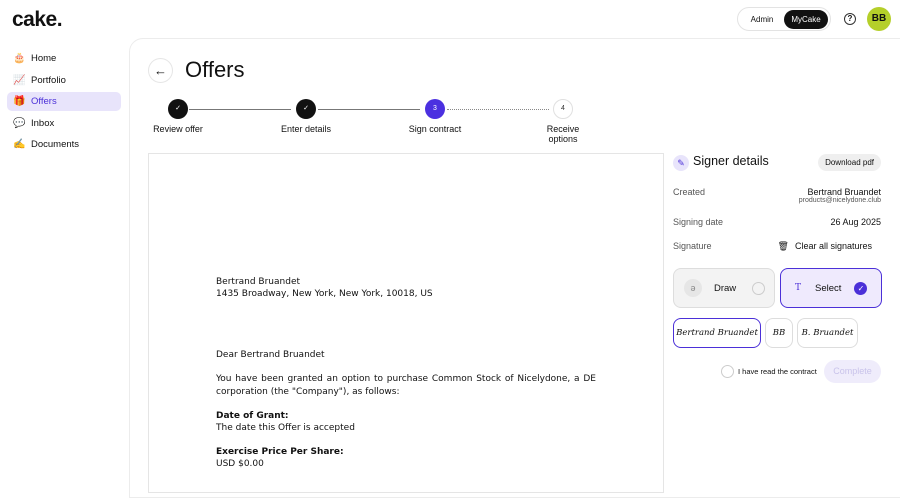 Image resolution: width=900 pixels, height=498 pixels. I want to click on mode-toggle: Admin MyCake, so click(784, 19).